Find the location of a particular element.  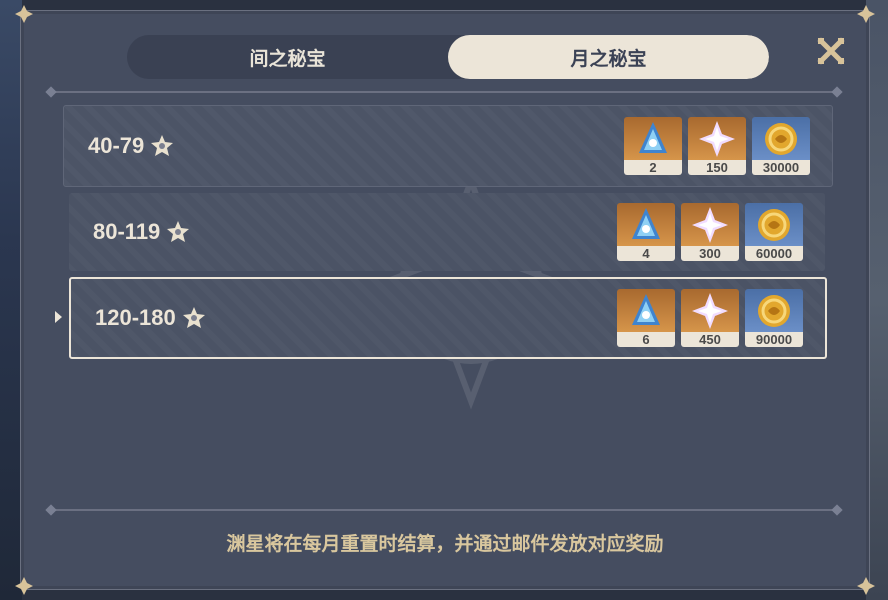

reward-count: 6 is located at coordinates (646, 339).